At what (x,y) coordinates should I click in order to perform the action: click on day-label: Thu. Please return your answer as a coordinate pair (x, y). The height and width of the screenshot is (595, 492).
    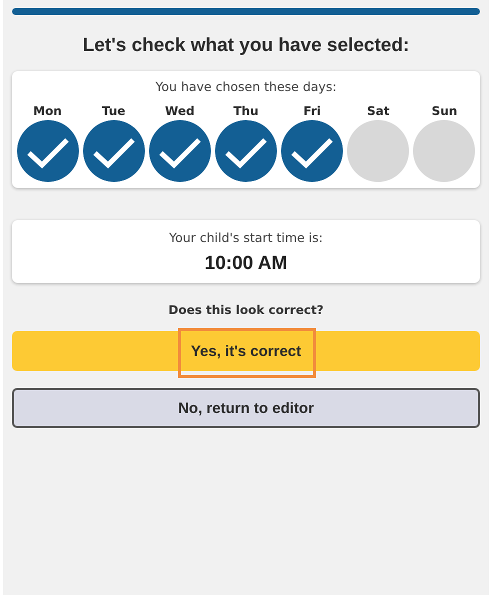
    Looking at the image, I should click on (246, 111).